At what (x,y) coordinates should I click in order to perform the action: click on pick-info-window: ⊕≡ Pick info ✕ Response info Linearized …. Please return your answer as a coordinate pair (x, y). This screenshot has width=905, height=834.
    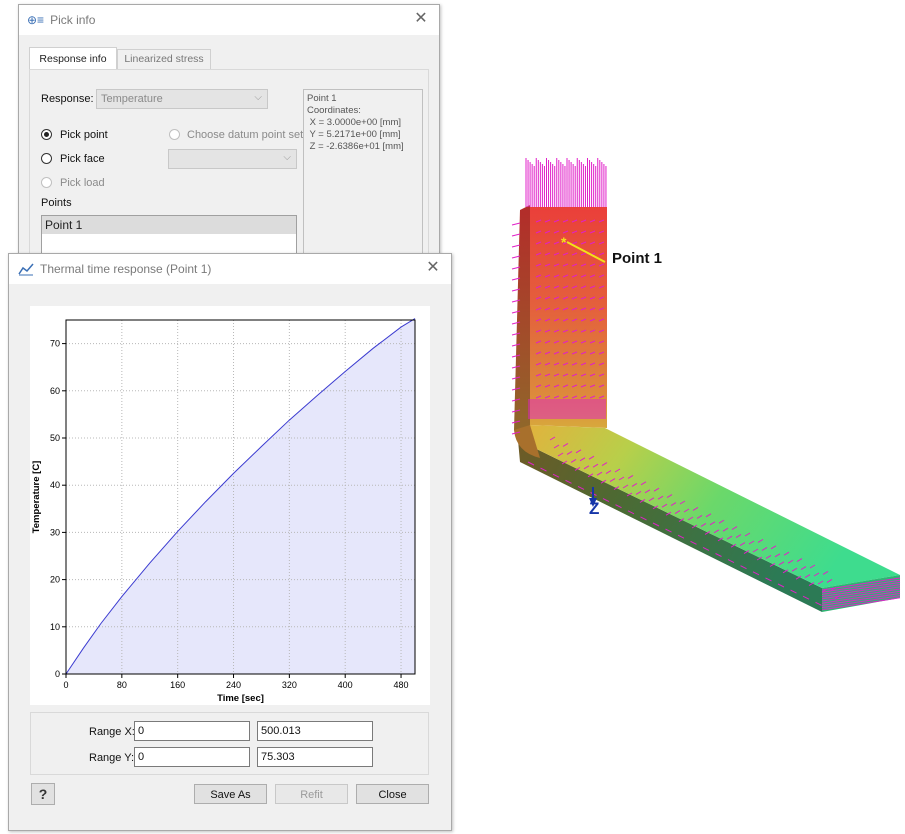
    Looking at the image, I should click on (229, 135).